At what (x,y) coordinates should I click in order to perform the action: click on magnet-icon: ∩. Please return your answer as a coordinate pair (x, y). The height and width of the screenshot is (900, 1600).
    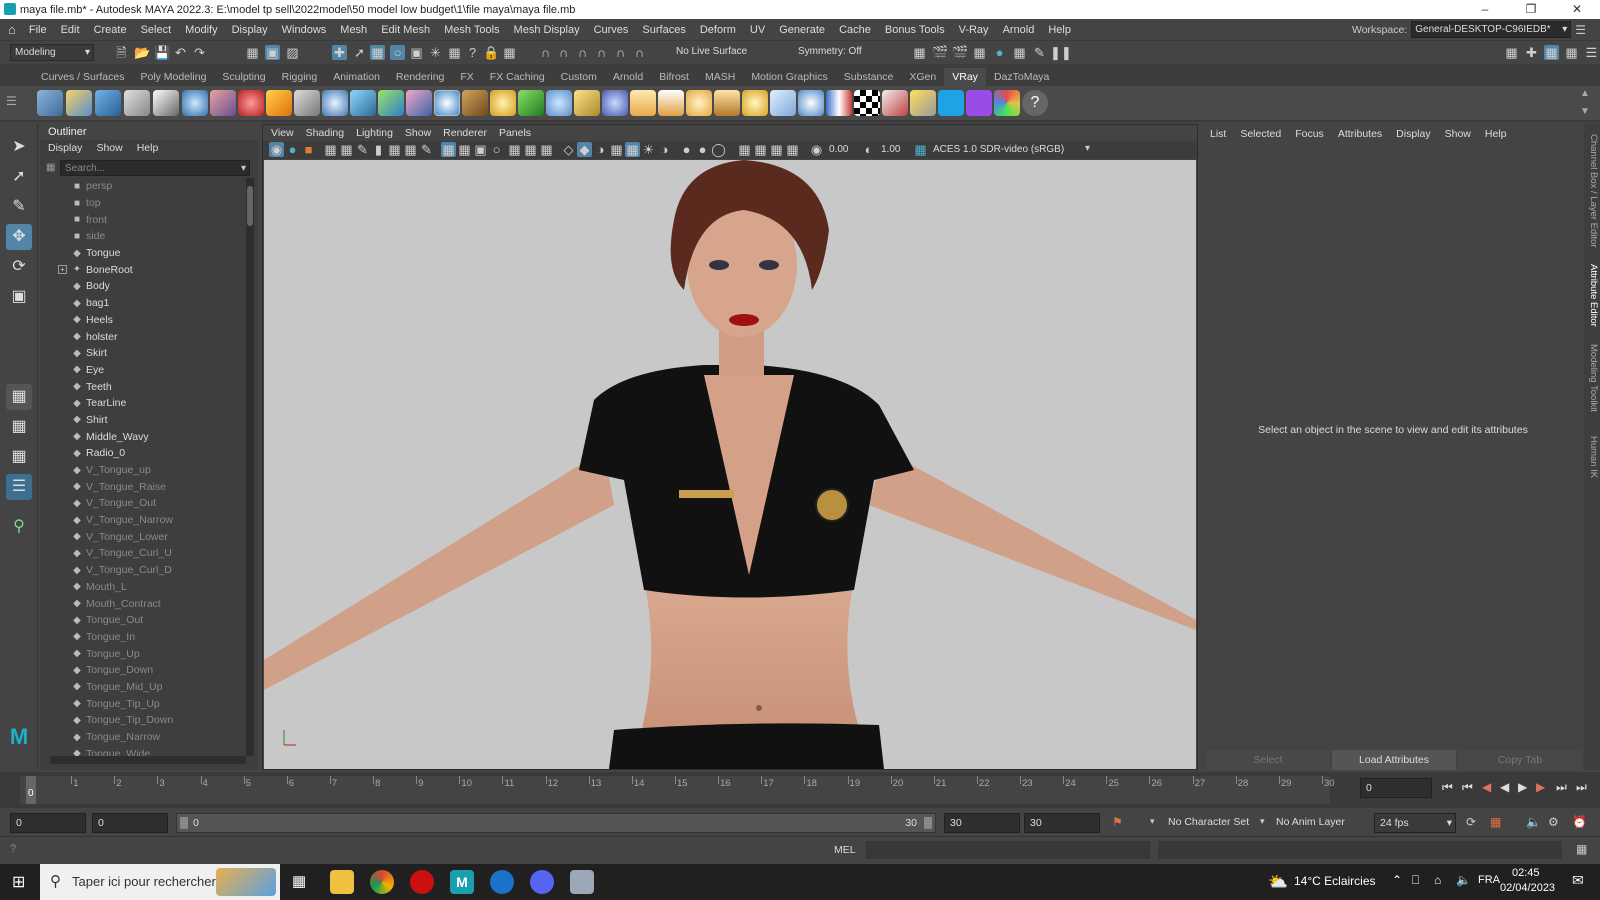
    Looking at the image, I should click on (545, 52).